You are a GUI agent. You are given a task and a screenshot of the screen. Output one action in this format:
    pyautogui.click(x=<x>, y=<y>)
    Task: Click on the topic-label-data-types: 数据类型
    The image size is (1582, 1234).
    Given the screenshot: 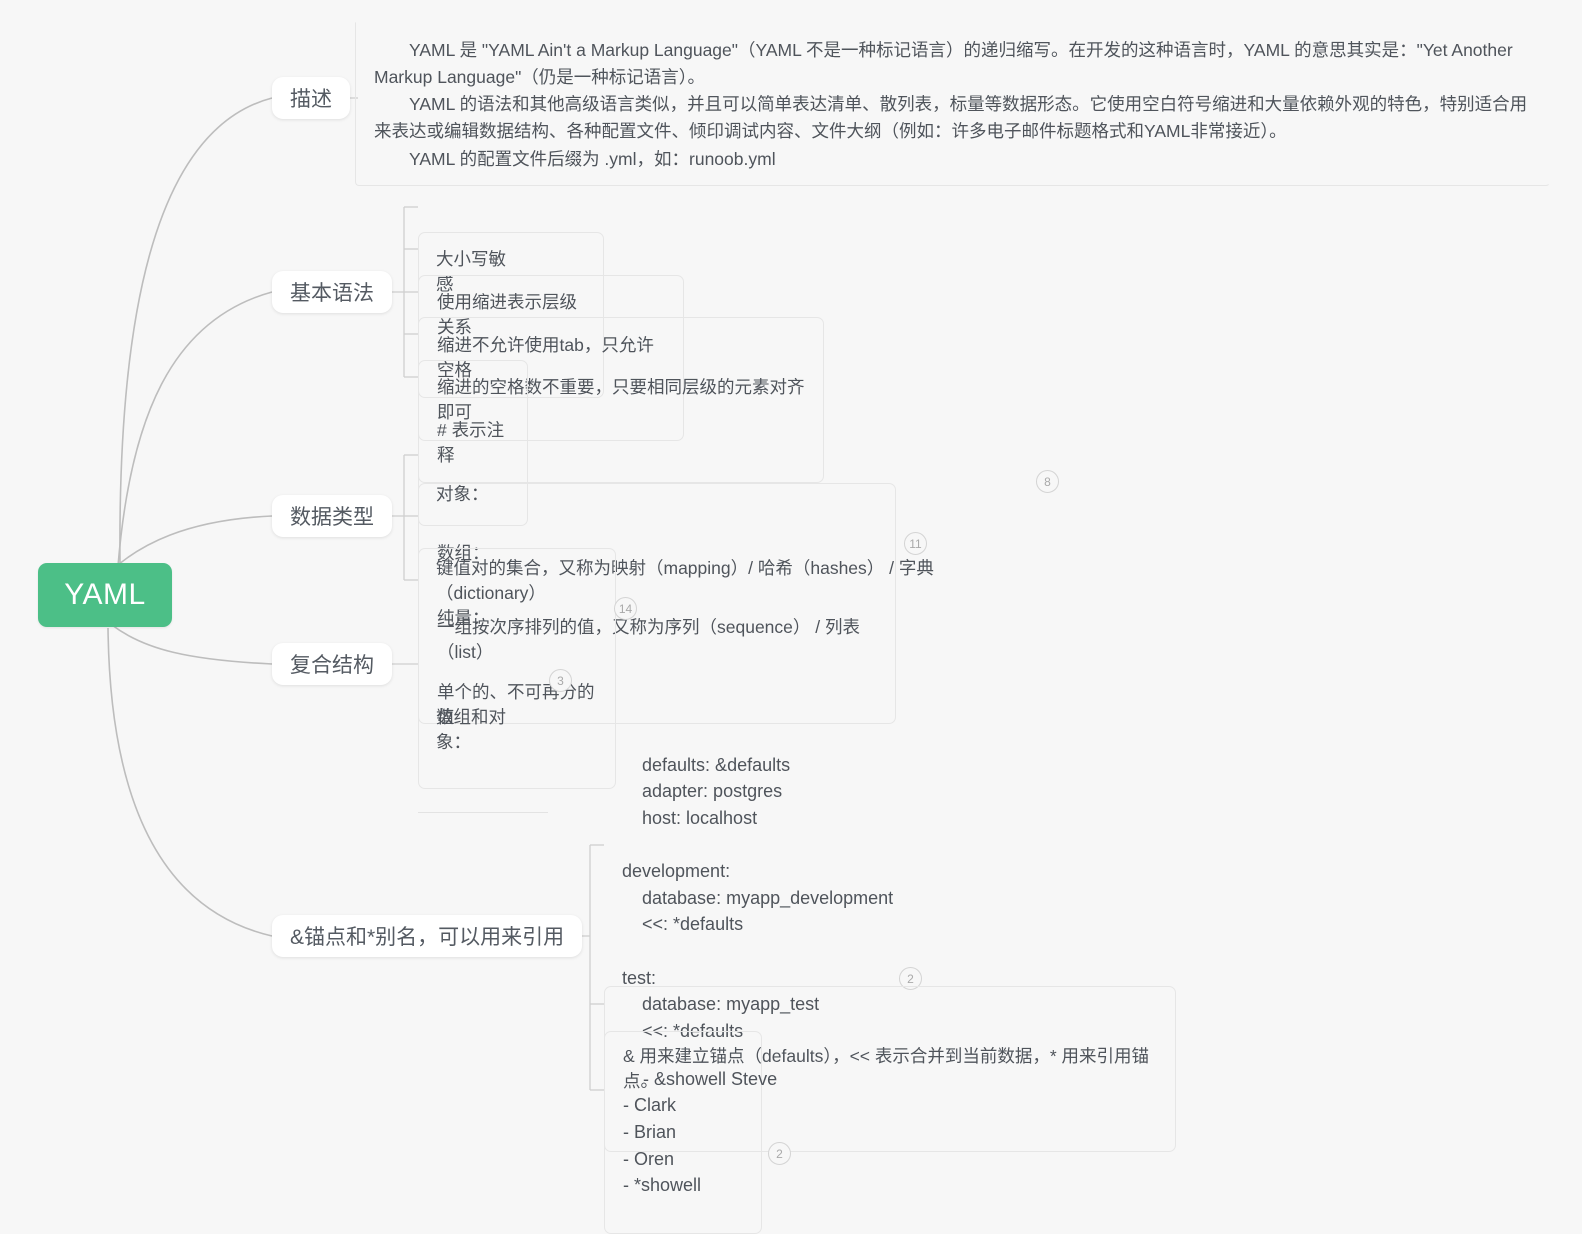 What is the action you would take?
    pyautogui.click(x=332, y=517)
    